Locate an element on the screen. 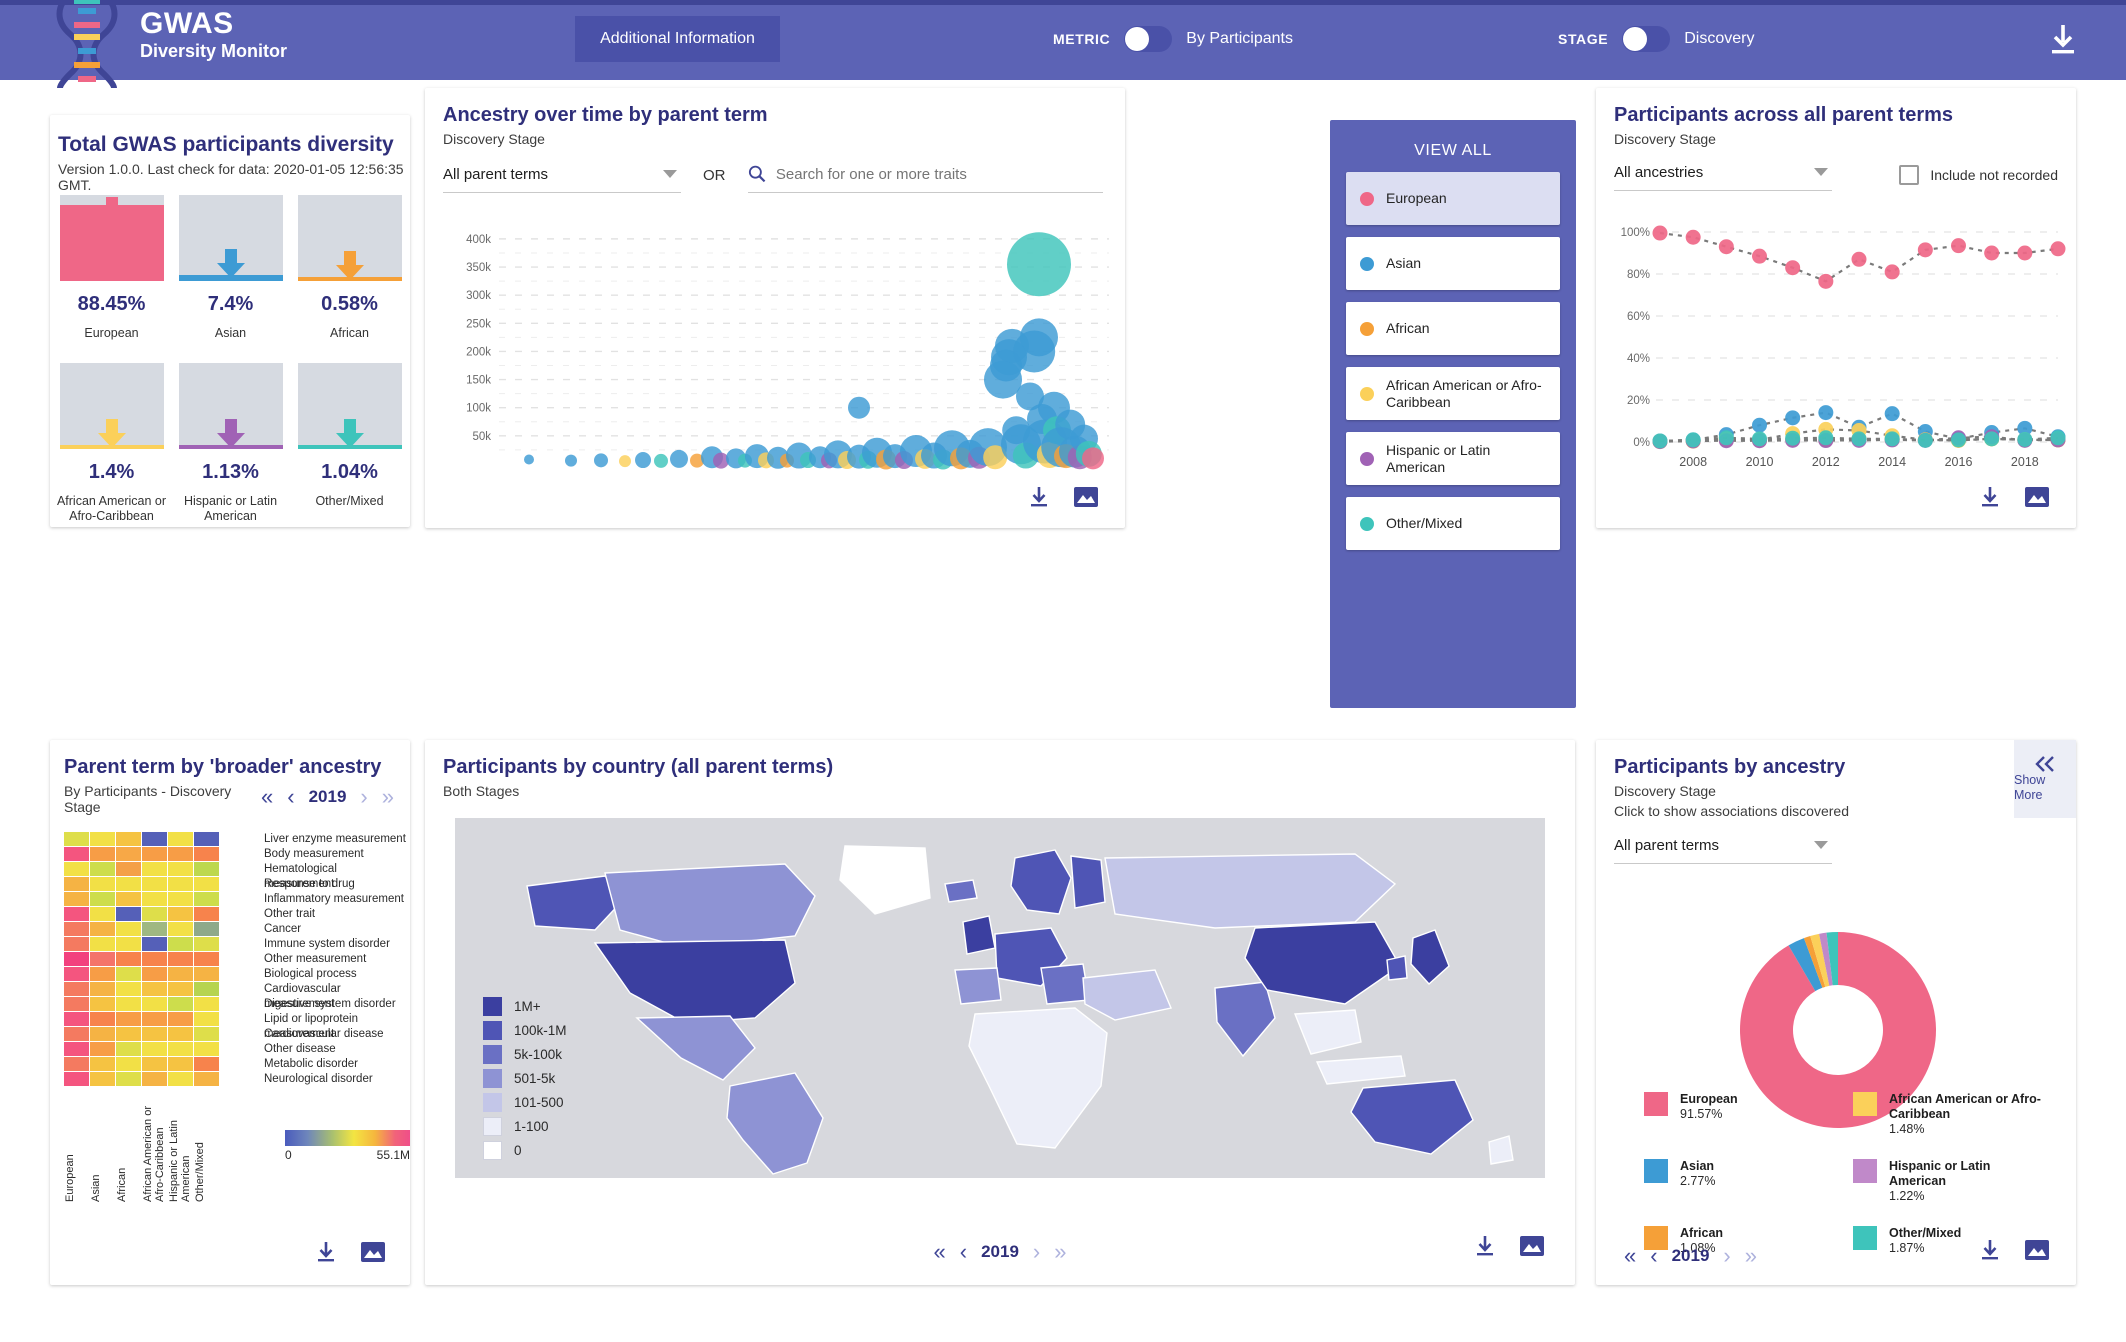  legend-item-asian: Asian is located at coordinates (1453, 263).